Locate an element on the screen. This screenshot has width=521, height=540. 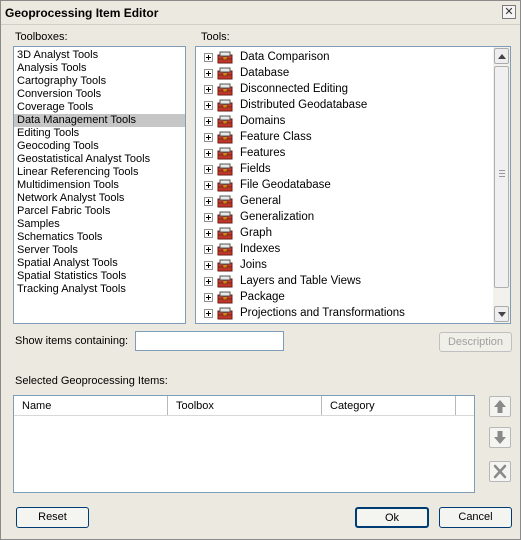
column-header-category: Category is located at coordinates (389, 405).